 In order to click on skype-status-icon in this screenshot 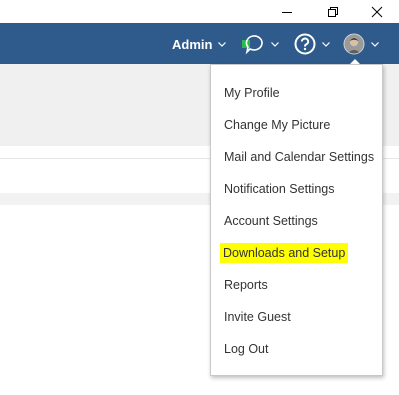, I will do `click(252, 45)`.